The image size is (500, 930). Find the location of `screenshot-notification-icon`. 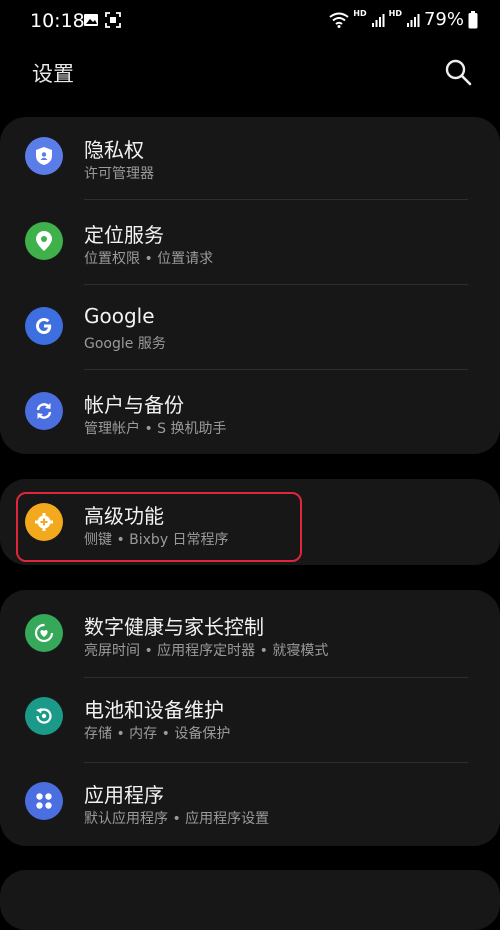

screenshot-notification-icon is located at coordinates (113, 20).